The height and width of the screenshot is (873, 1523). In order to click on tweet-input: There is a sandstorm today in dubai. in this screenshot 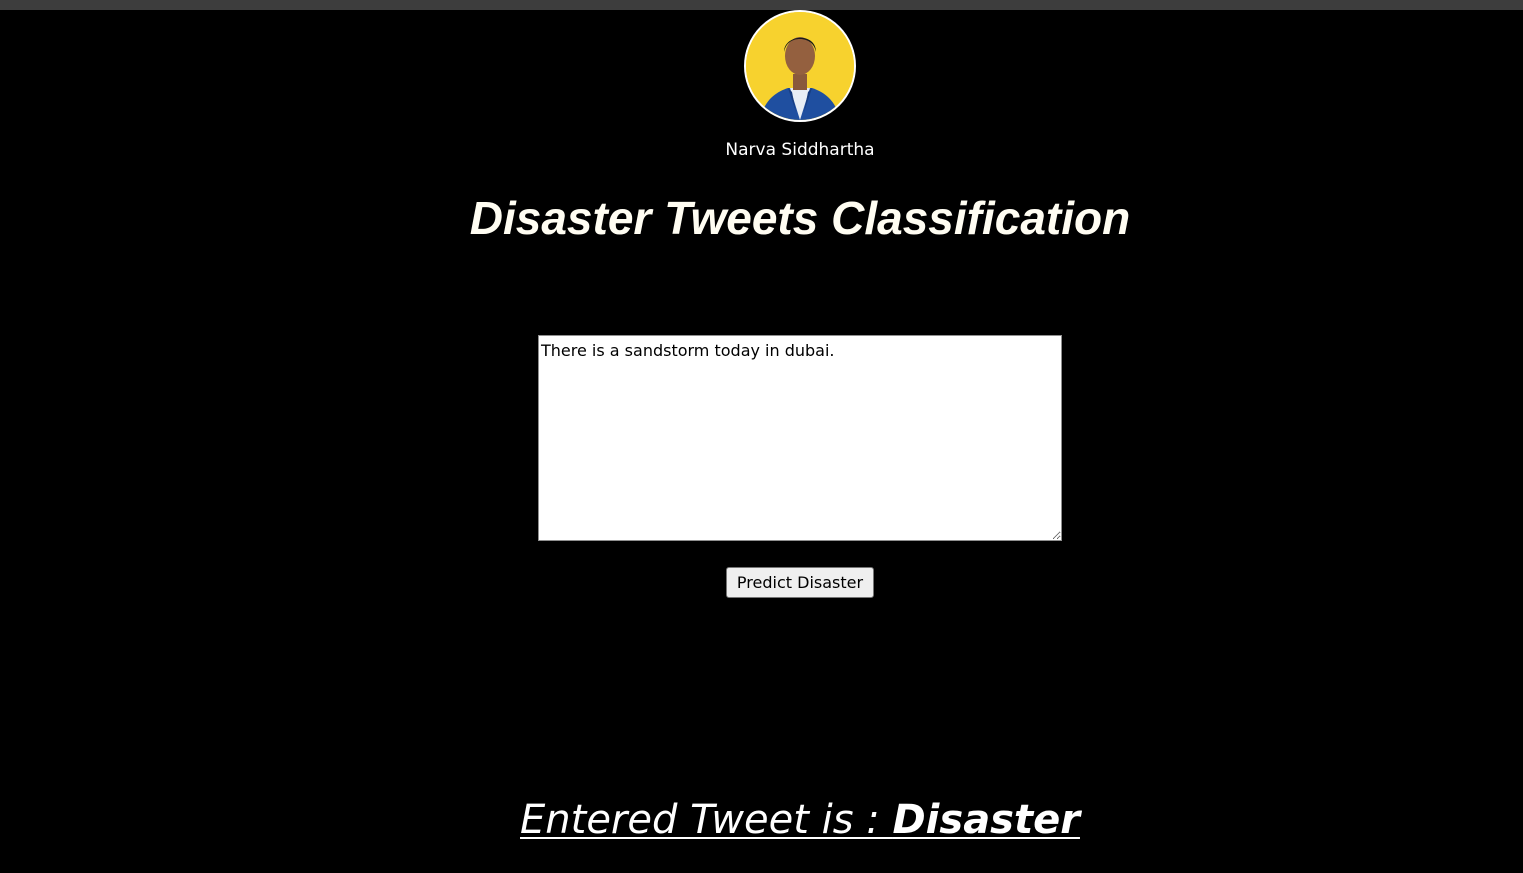, I will do `click(800, 438)`.